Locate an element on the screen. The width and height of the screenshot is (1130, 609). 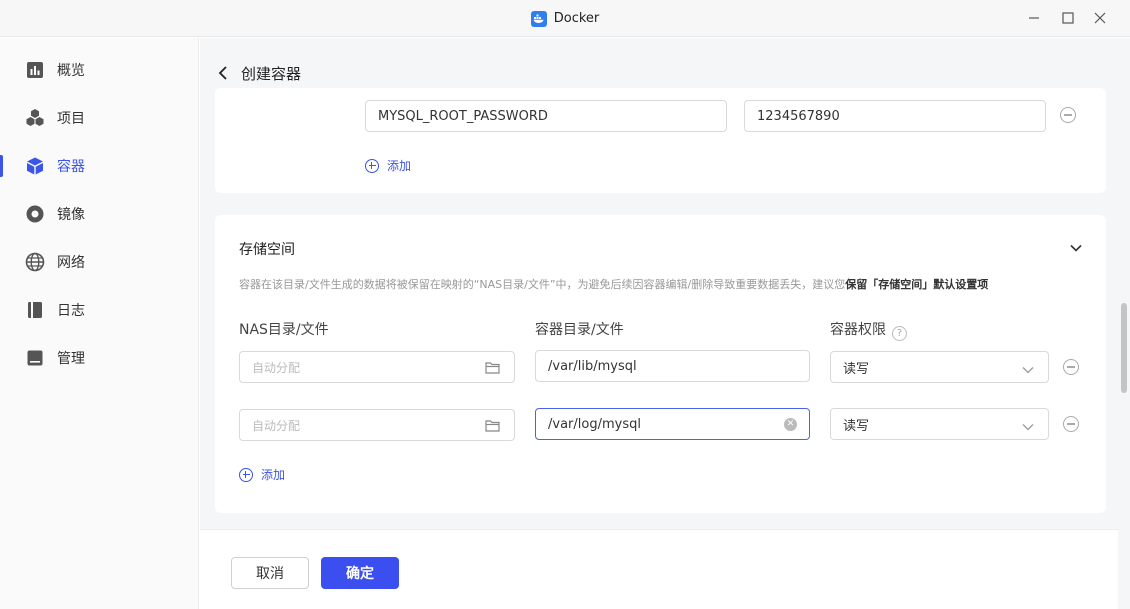
page-title: 创建容器 is located at coordinates (271, 73).